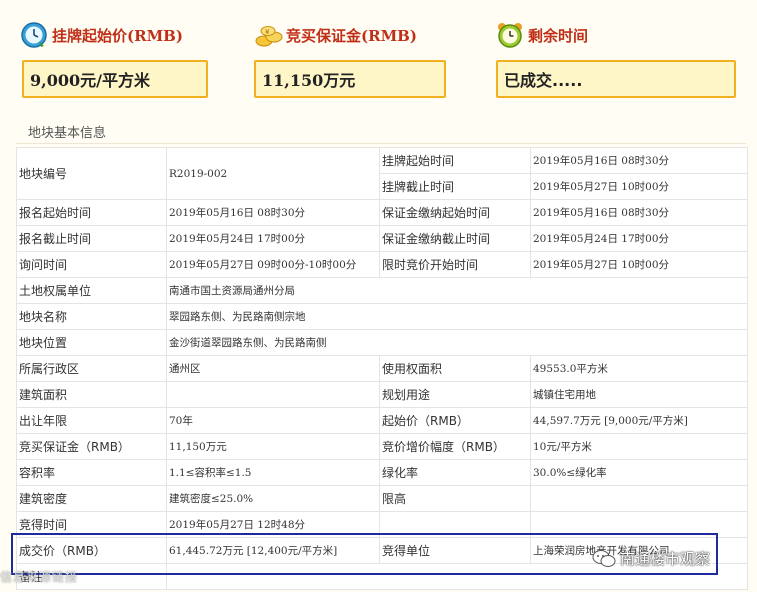  Describe the element at coordinates (639, 238) in the screenshot. I see `dep-end-value: 2019年05月24日 17时00分` at that location.